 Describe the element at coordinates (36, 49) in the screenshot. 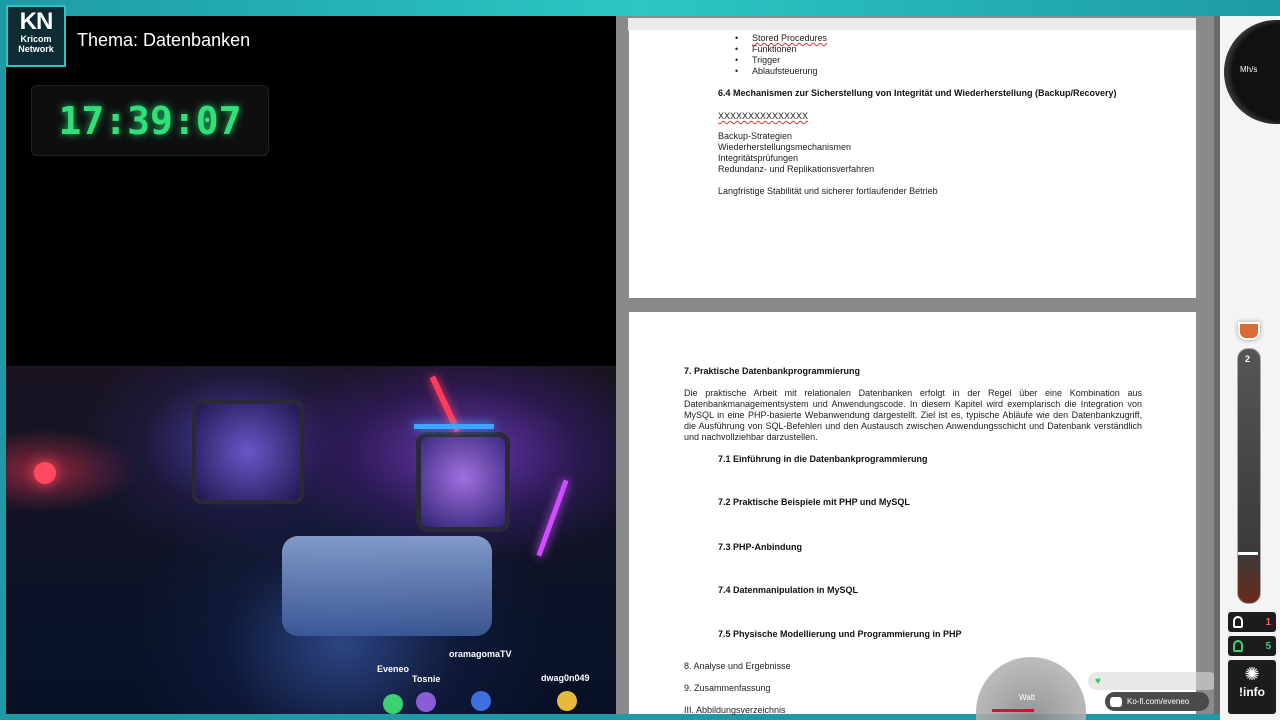

I see `logo-sub-network: Network` at that location.